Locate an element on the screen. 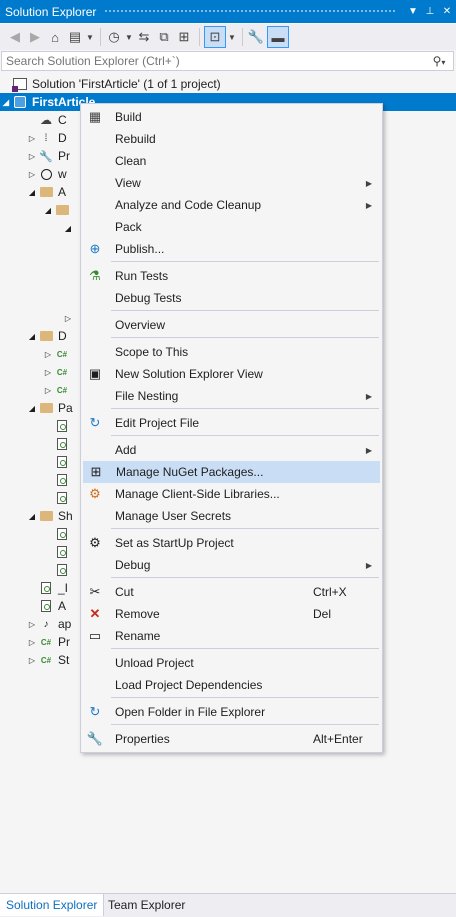 The height and width of the screenshot is (917, 456). menu-item-rebuild: Rebuild is located at coordinates (231, 139).